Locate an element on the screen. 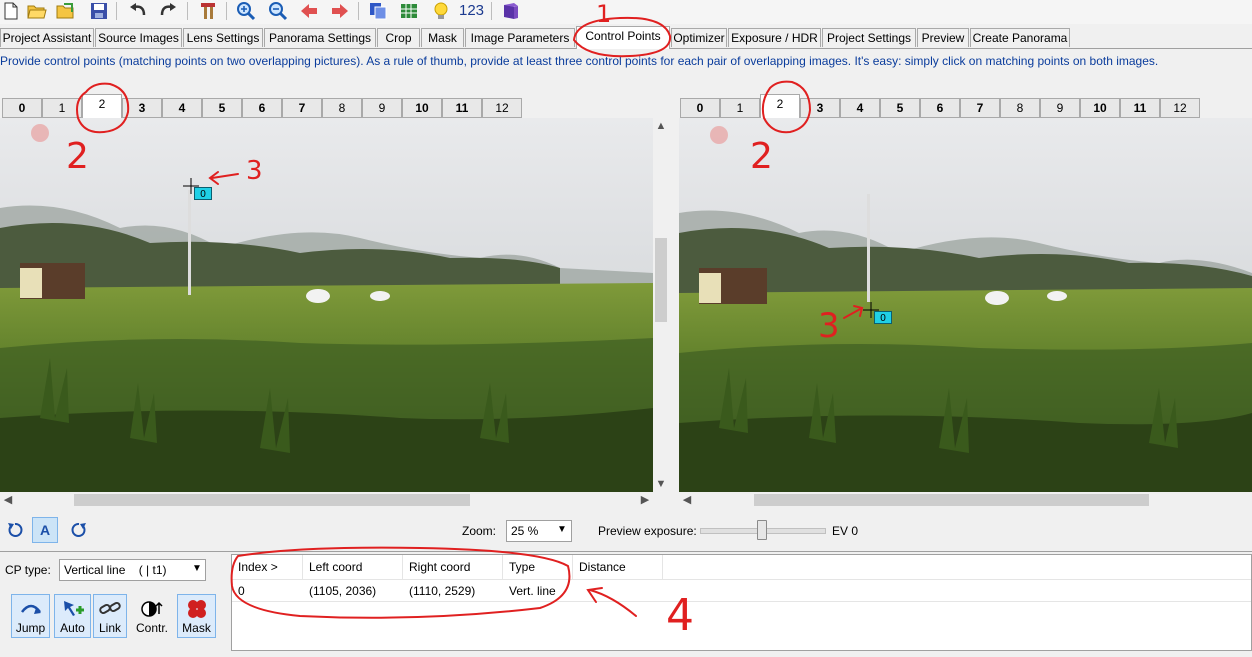  left-image-tab: 4 is located at coordinates (182, 108).